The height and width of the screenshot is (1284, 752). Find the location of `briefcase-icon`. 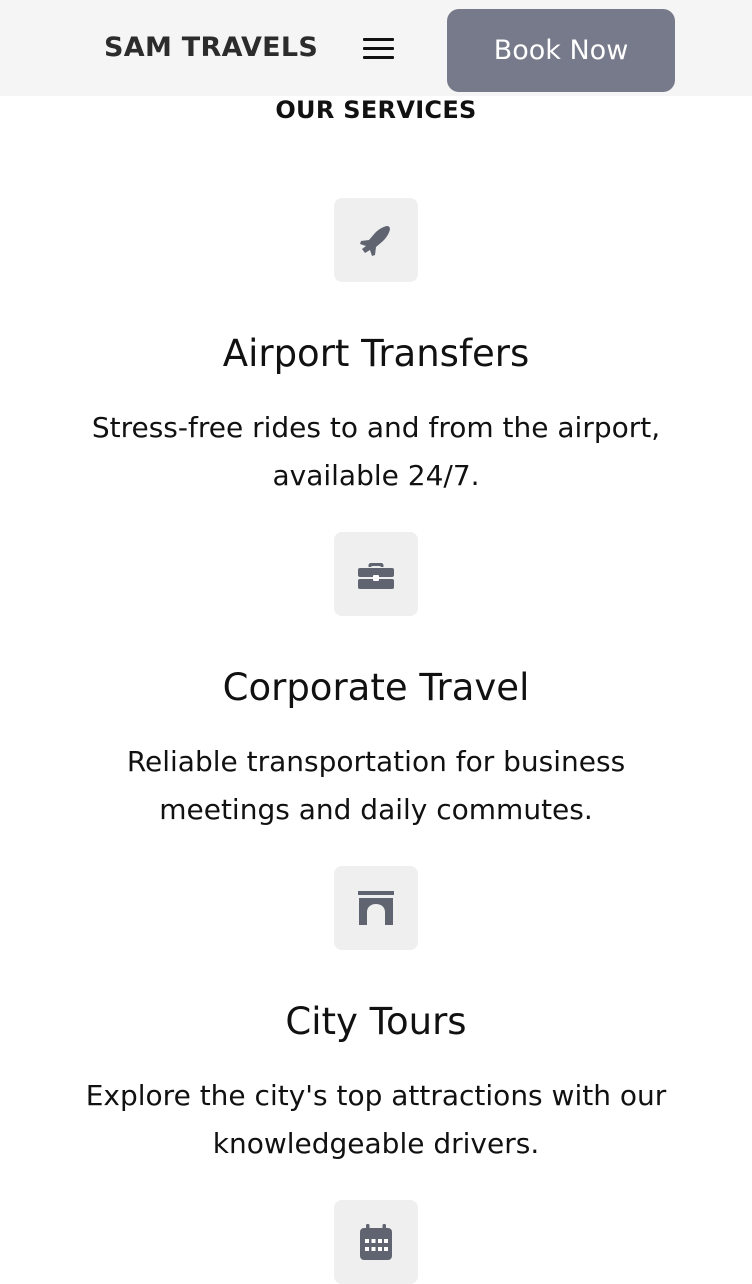

briefcase-icon is located at coordinates (376, 576).